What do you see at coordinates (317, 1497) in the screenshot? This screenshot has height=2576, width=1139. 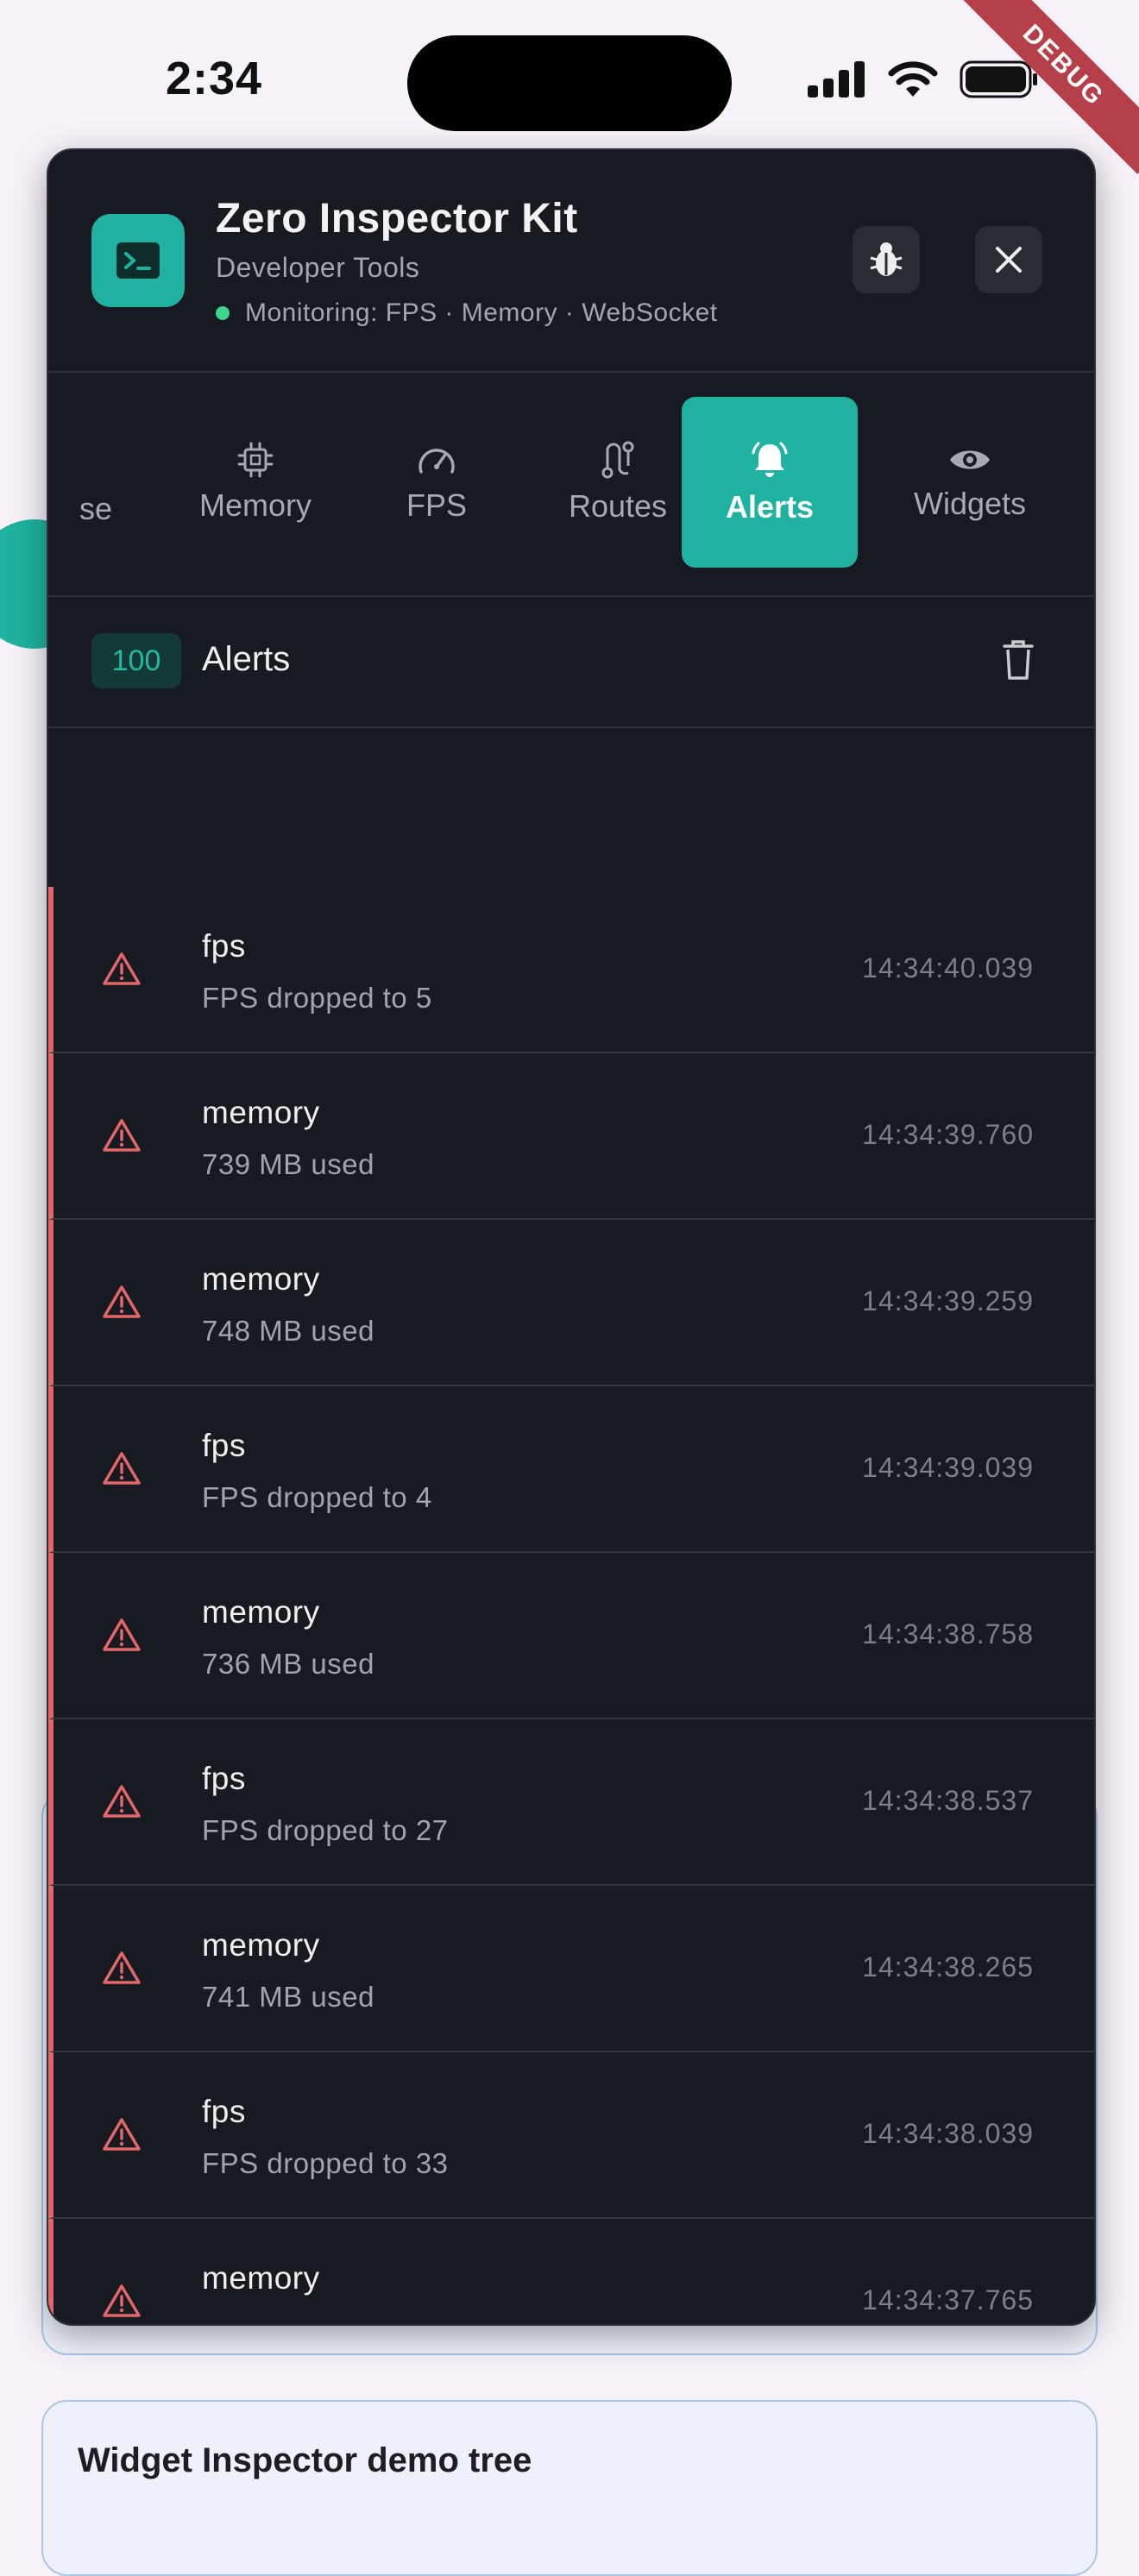 I see `alert-message: FPS dropped to 4` at bounding box center [317, 1497].